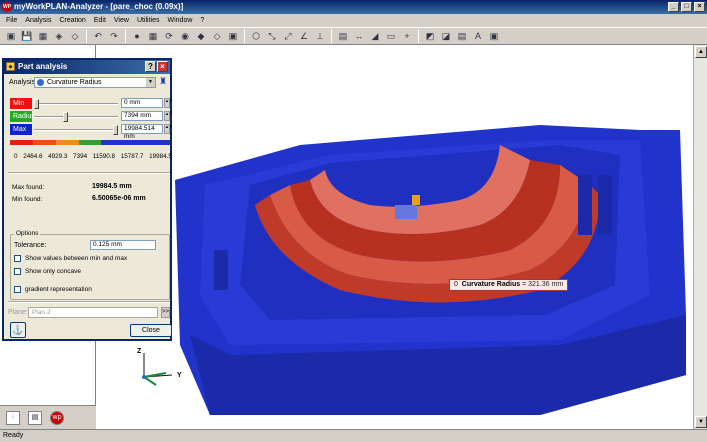 The image size is (707, 442). I want to click on min-value-field: 0 mm, so click(142, 103).